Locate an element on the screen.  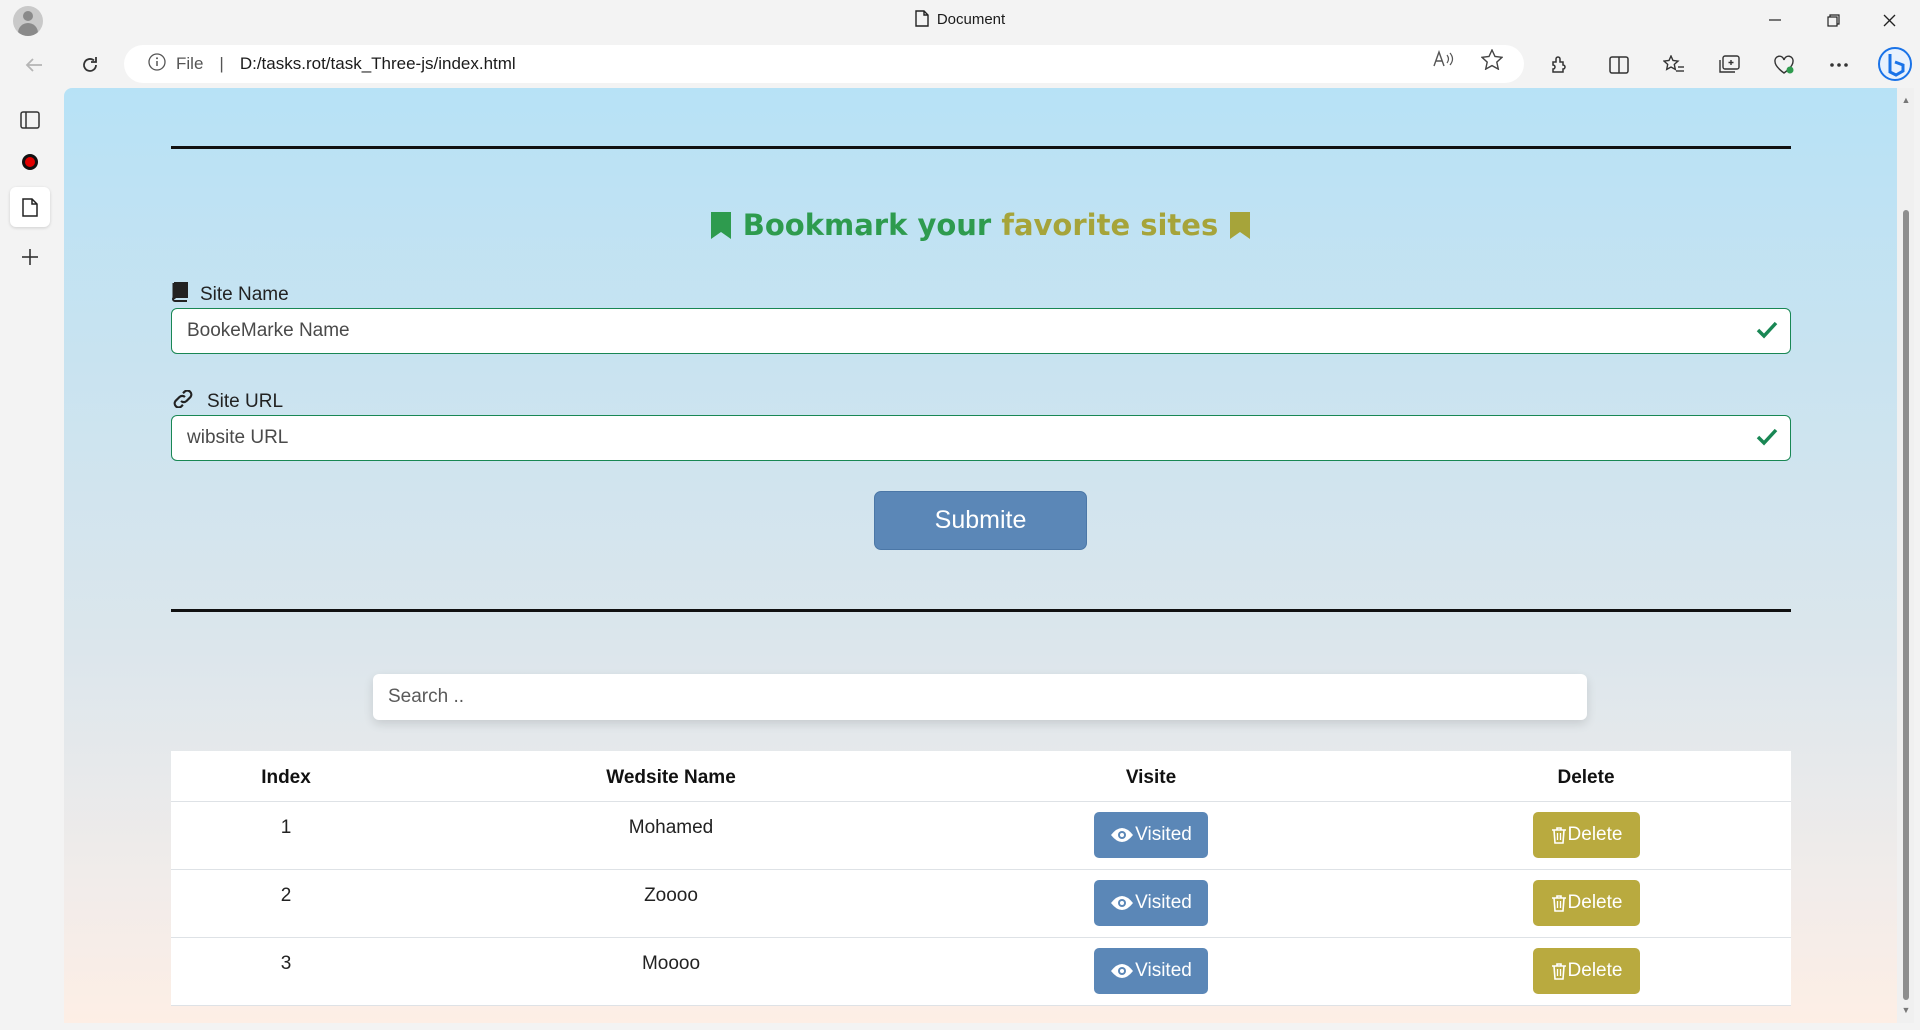
back-arrow-icon is located at coordinates (34, 65).